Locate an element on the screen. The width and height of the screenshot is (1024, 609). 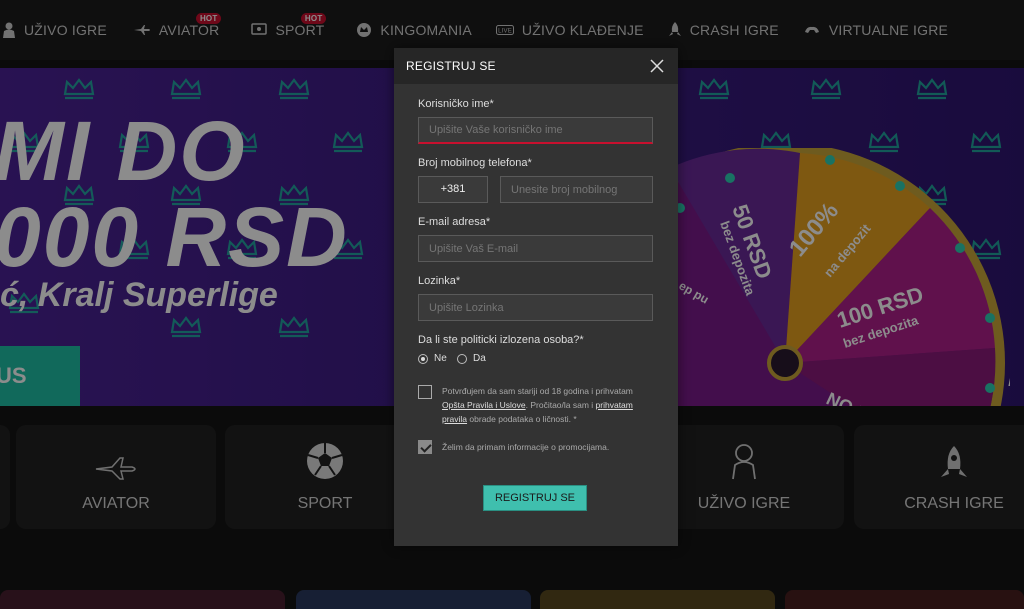
terms-link: Opšta Pravila i Uslove is located at coordinates (484, 405).